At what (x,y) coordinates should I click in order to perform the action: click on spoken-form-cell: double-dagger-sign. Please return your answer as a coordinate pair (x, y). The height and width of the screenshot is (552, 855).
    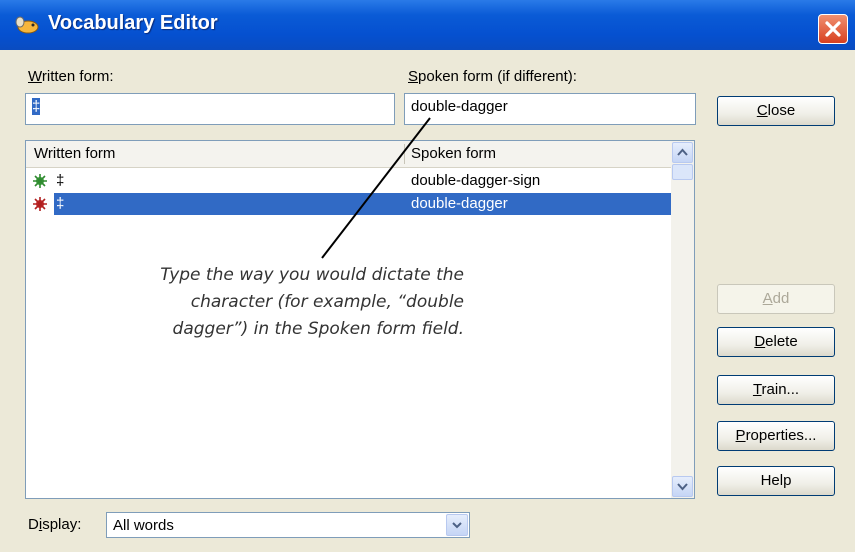
    Looking at the image, I should click on (476, 180).